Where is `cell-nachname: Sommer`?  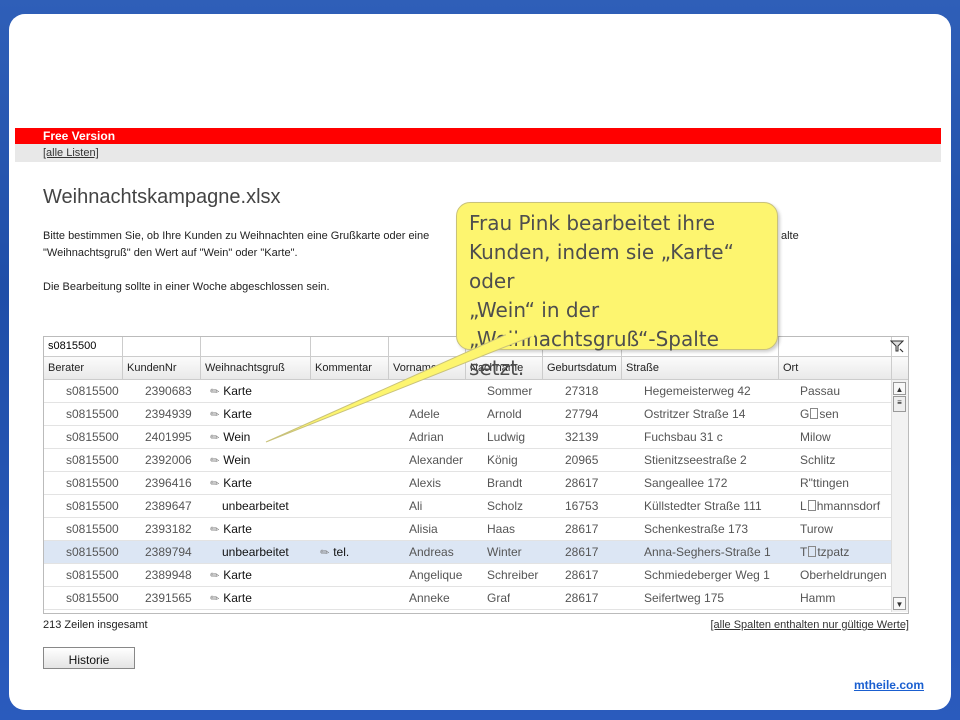
cell-nachname: Sommer is located at coordinates (510, 391).